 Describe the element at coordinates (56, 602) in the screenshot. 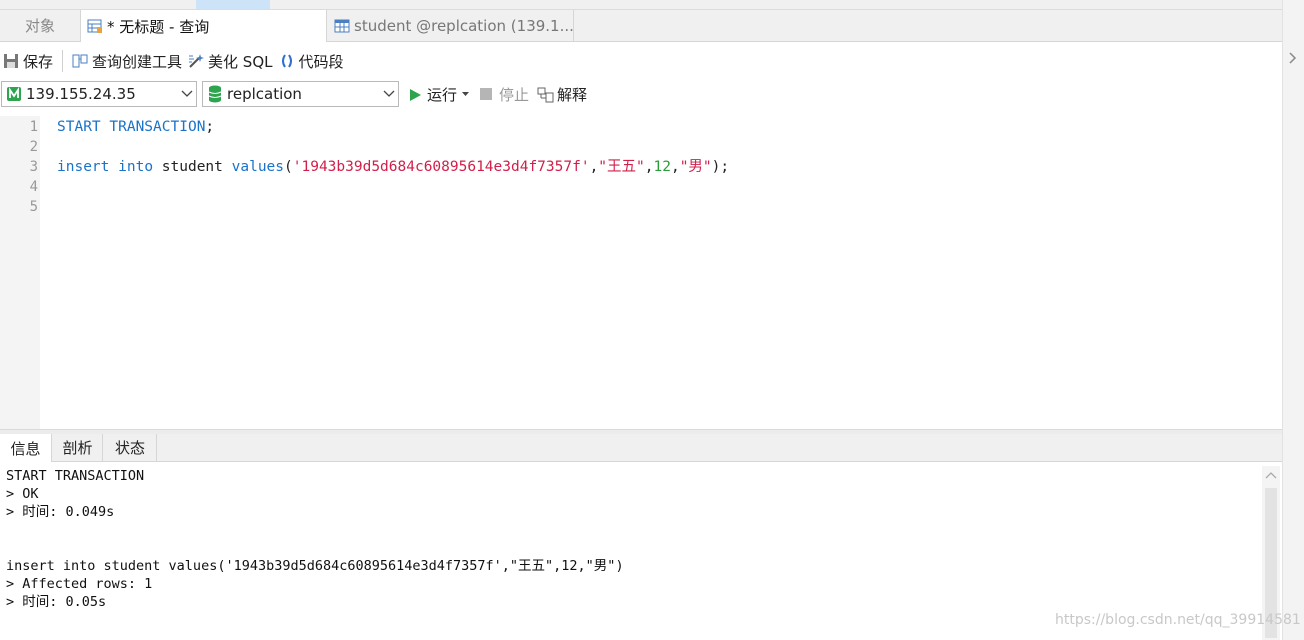

I see `output-line: > 时间: 0.05s` at that location.